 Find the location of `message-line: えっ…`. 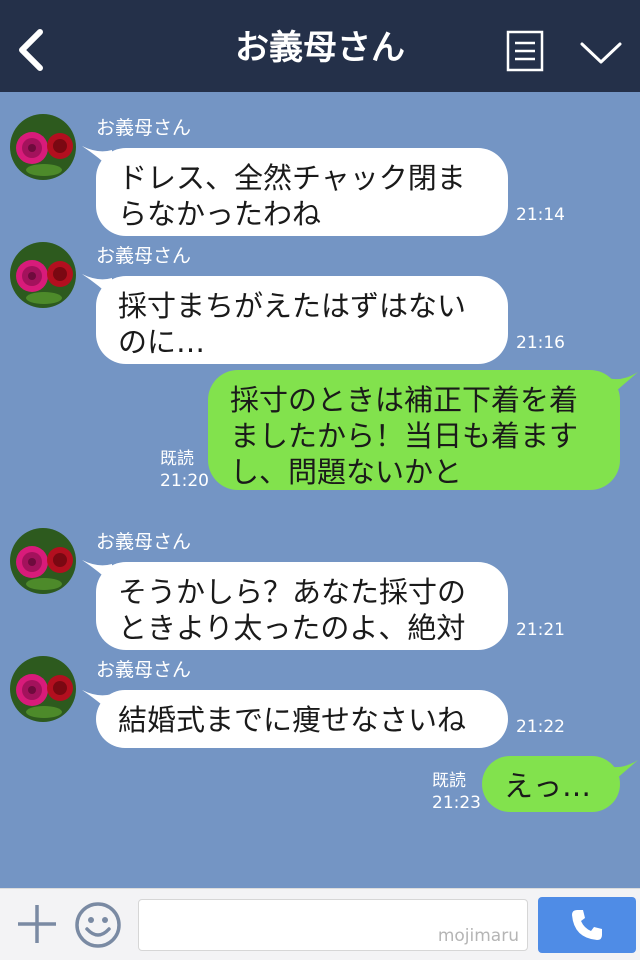

message-line: えっ… is located at coordinates (548, 786).